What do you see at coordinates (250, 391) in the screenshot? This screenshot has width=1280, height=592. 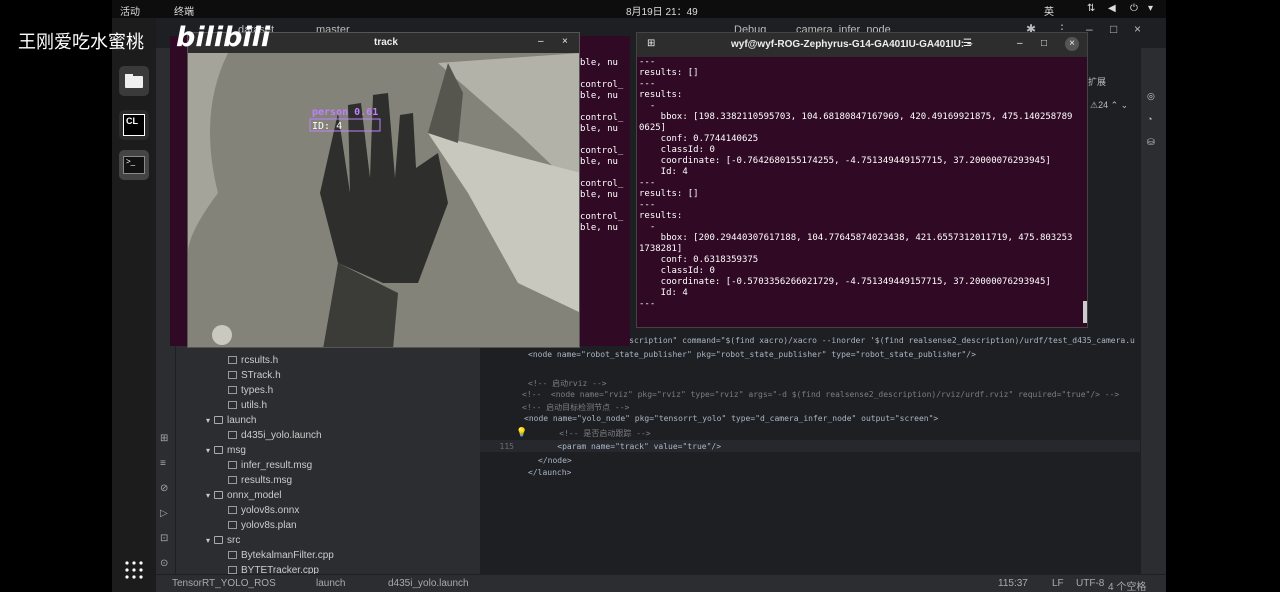 I see `tree-file: types.h` at bounding box center [250, 391].